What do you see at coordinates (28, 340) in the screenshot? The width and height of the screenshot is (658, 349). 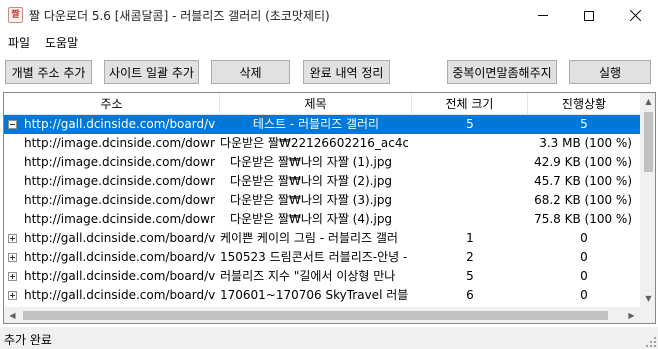 I see `status-text: 추가 완료` at bounding box center [28, 340].